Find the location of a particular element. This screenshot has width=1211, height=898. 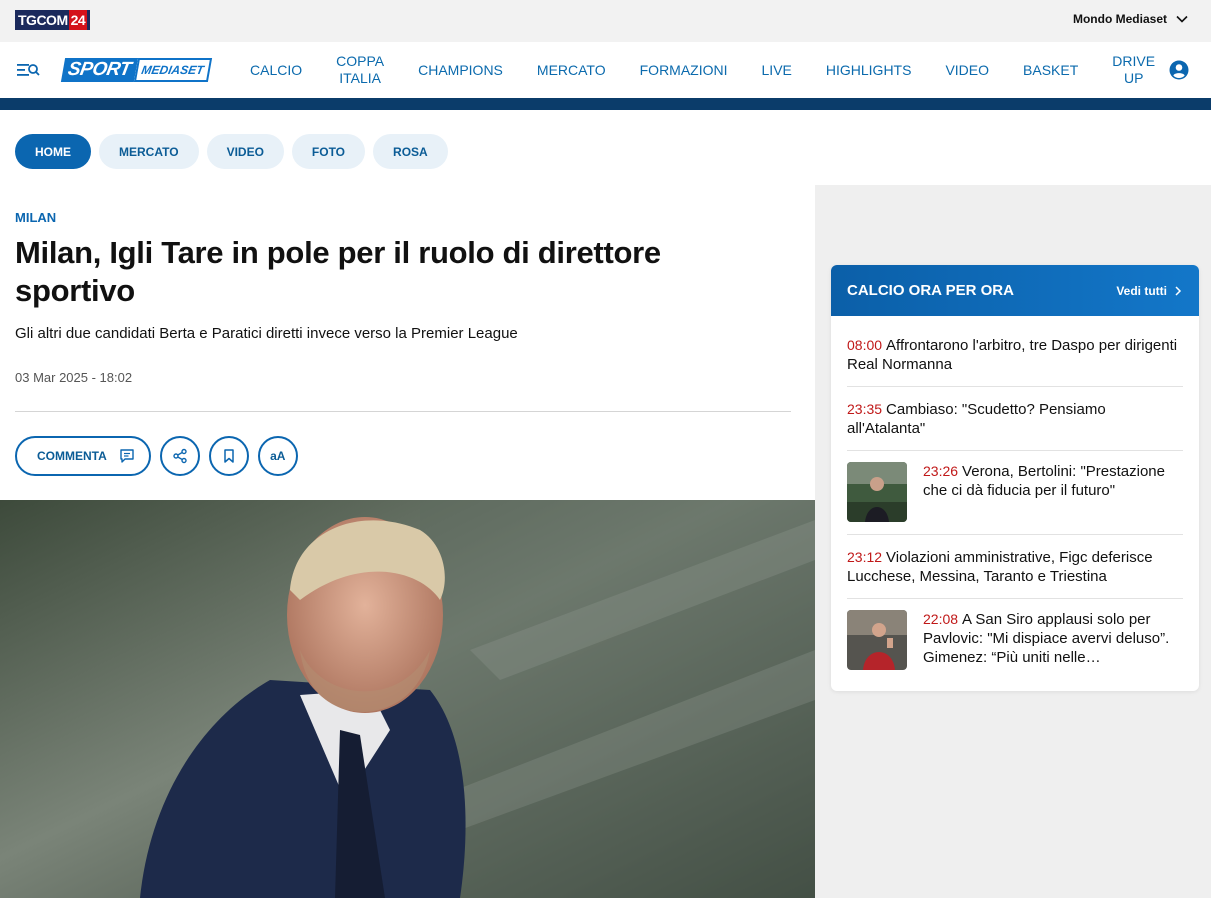

nav-item-video: VIDEO is located at coordinates (967, 70).